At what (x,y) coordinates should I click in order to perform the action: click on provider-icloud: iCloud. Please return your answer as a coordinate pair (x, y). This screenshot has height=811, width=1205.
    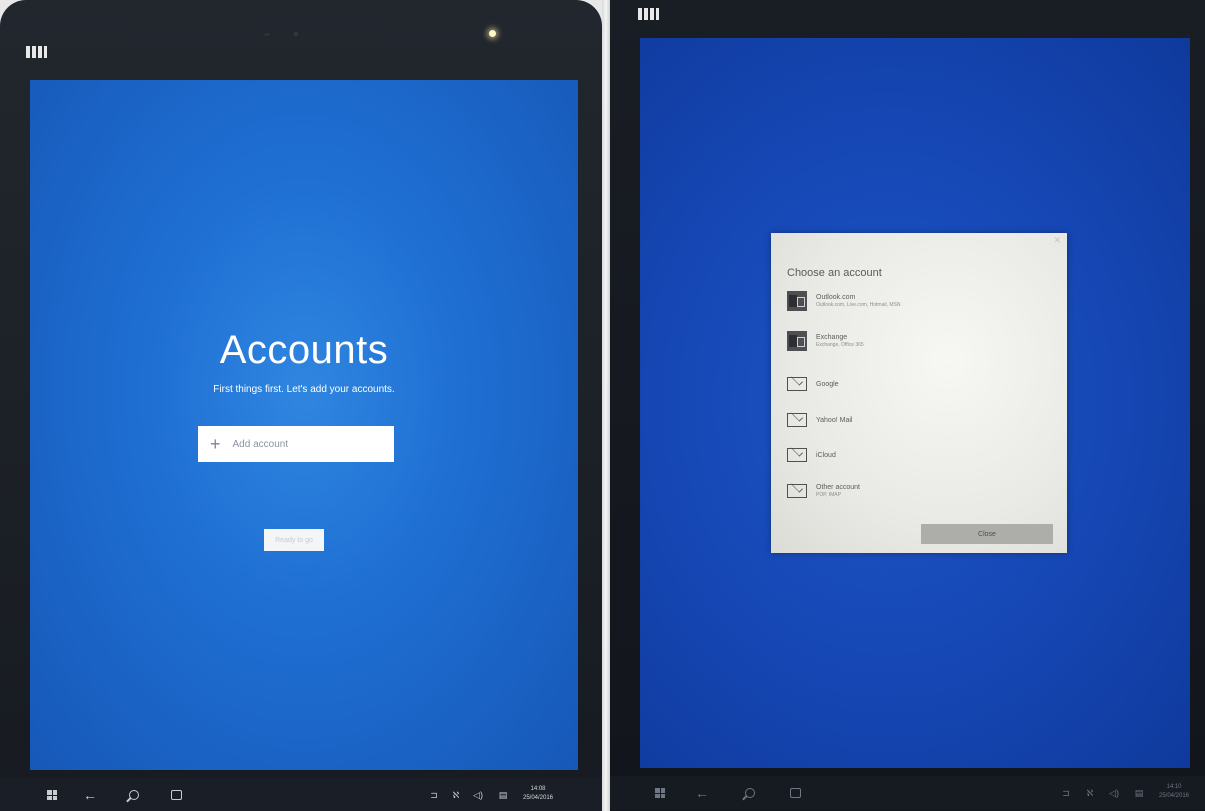
    Looking at the image, I should click on (922, 455).